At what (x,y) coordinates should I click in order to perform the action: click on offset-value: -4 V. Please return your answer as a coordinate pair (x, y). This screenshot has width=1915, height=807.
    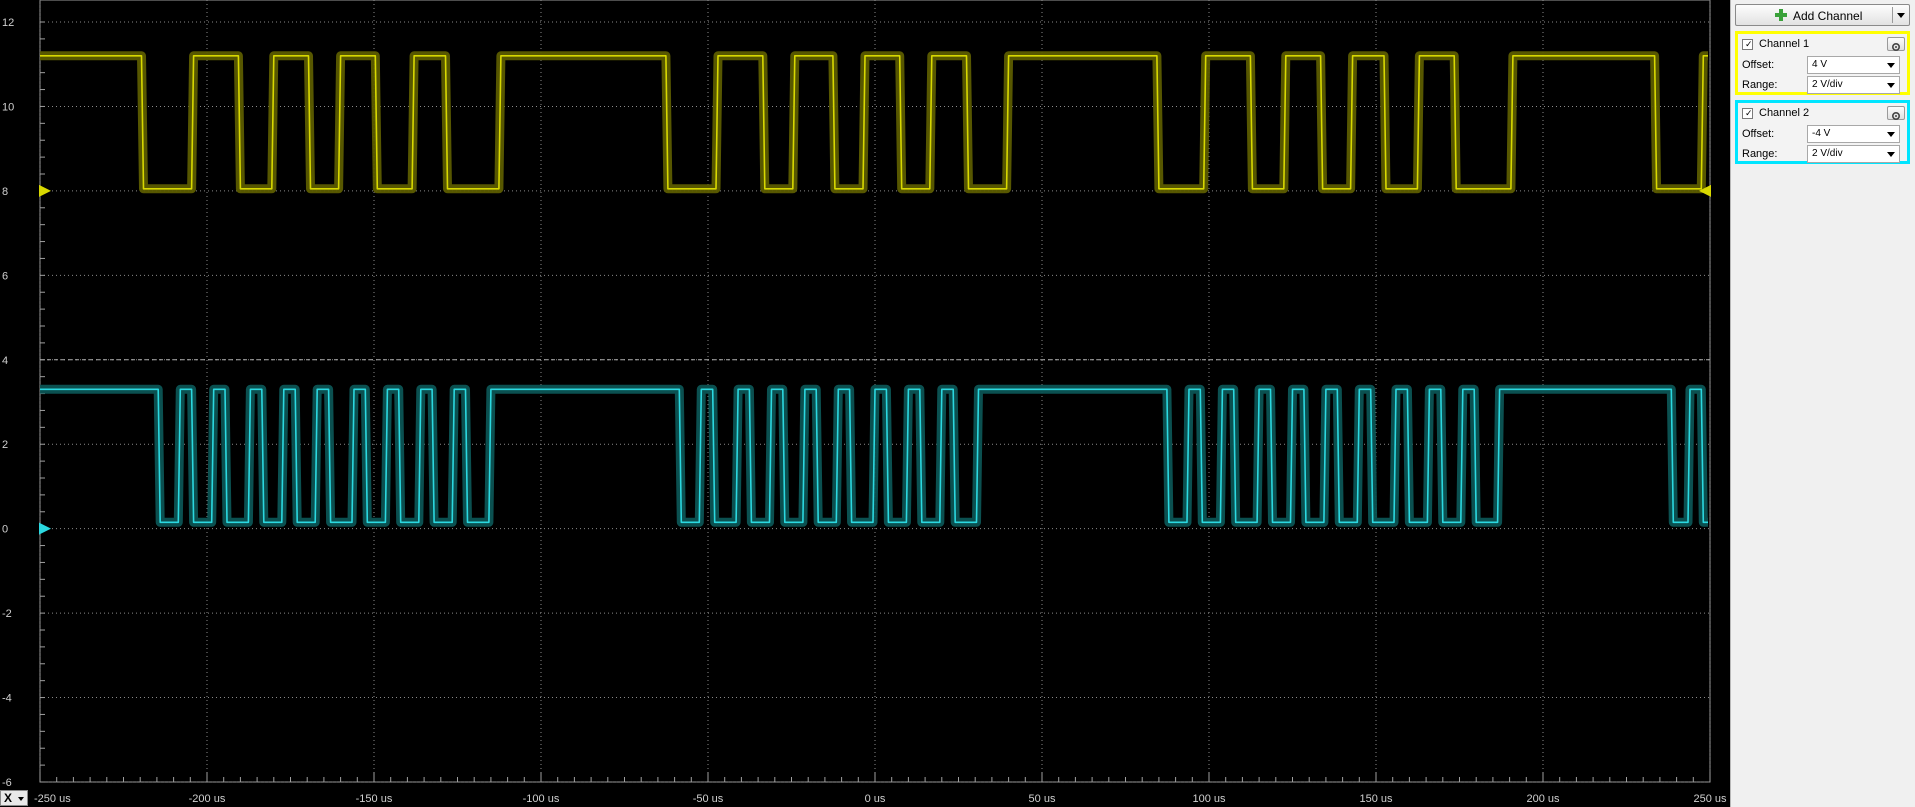
    Looking at the image, I should click on (1821, 133).